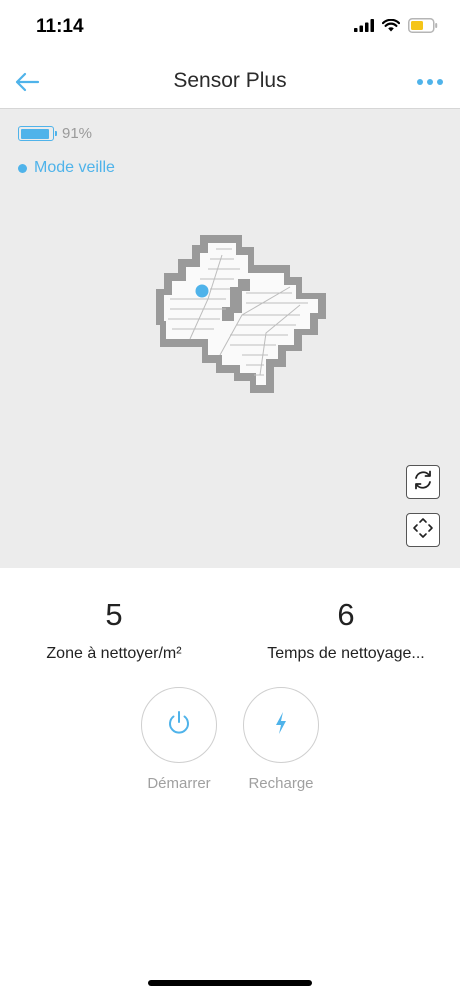 The image size is (460, 996). What do you see at coordinates (60, 26) in the screenshot?
I see `status-time: 11:14` at bounding box center [60, 26].